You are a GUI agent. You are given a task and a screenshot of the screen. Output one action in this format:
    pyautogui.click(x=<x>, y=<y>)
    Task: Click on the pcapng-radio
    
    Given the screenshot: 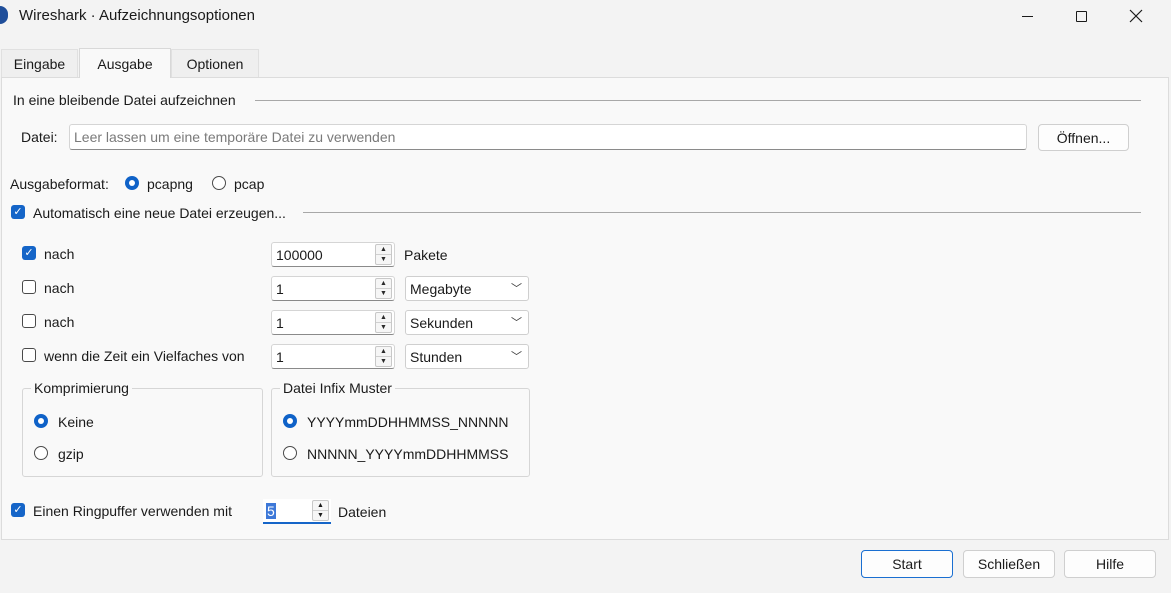 What is the action you would take?
    pyautogui.click(x=132, y=183)
    